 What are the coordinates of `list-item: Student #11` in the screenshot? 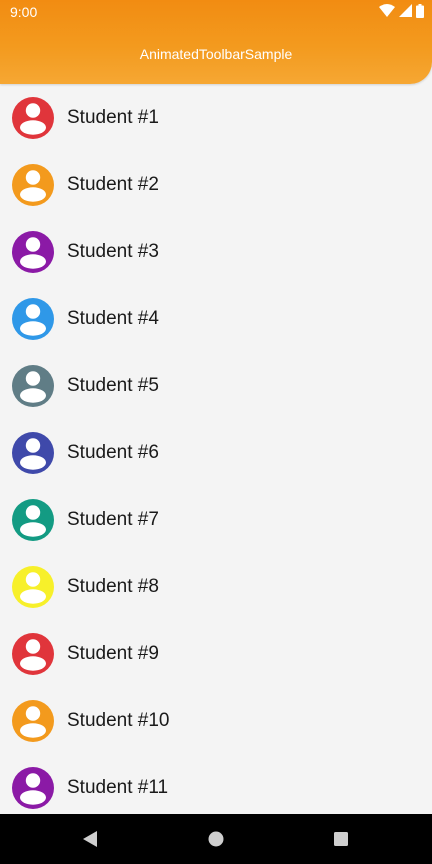 It's located at (216, 784).